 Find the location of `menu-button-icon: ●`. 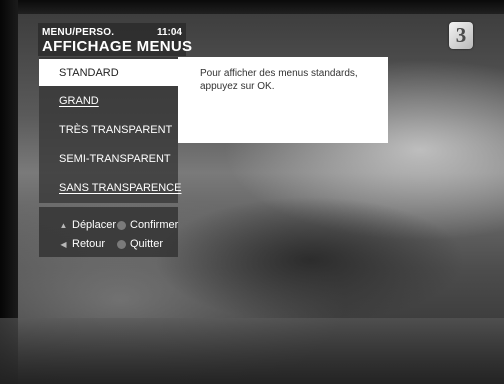

menu-button-icon: ● is located at coordinates (121, 244).